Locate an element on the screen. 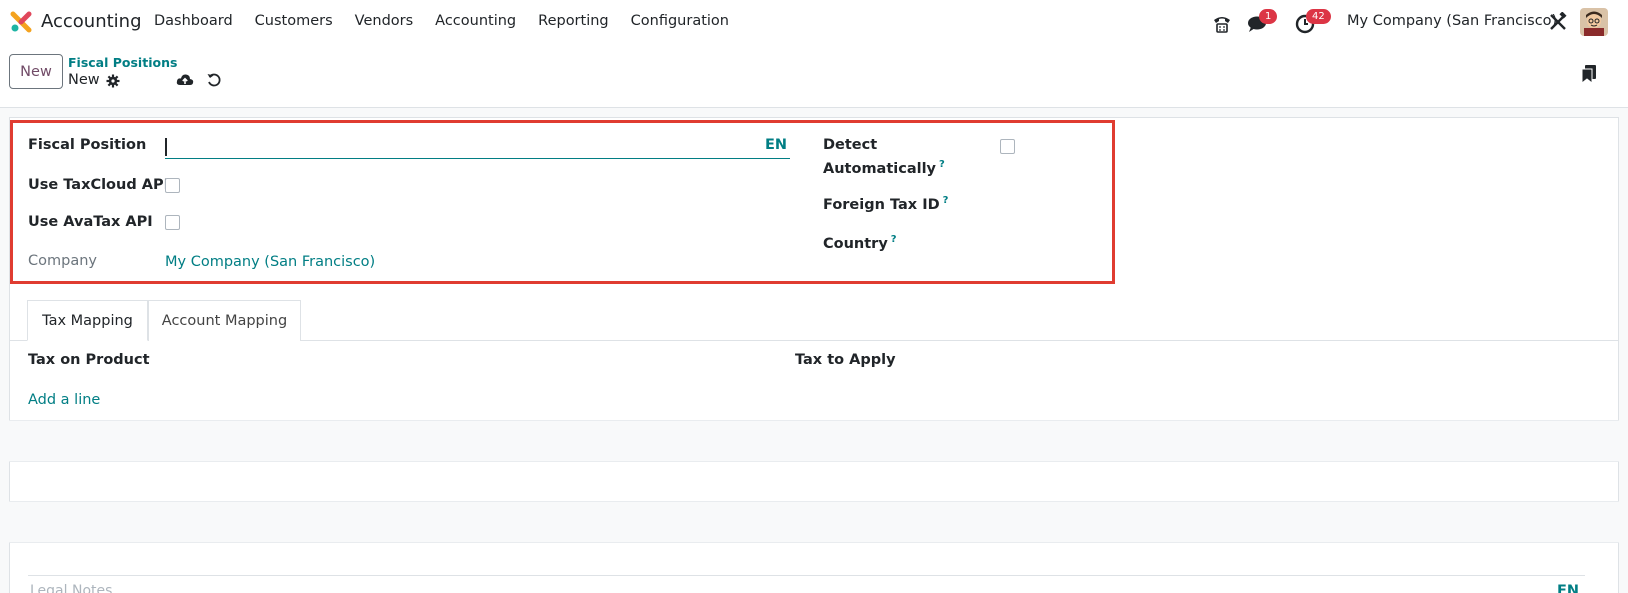  taxcloud-checkbox is located at coordinates (172, 185).